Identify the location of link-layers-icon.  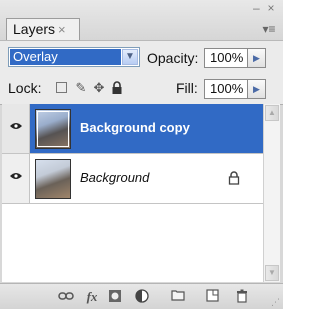
(66, 297).